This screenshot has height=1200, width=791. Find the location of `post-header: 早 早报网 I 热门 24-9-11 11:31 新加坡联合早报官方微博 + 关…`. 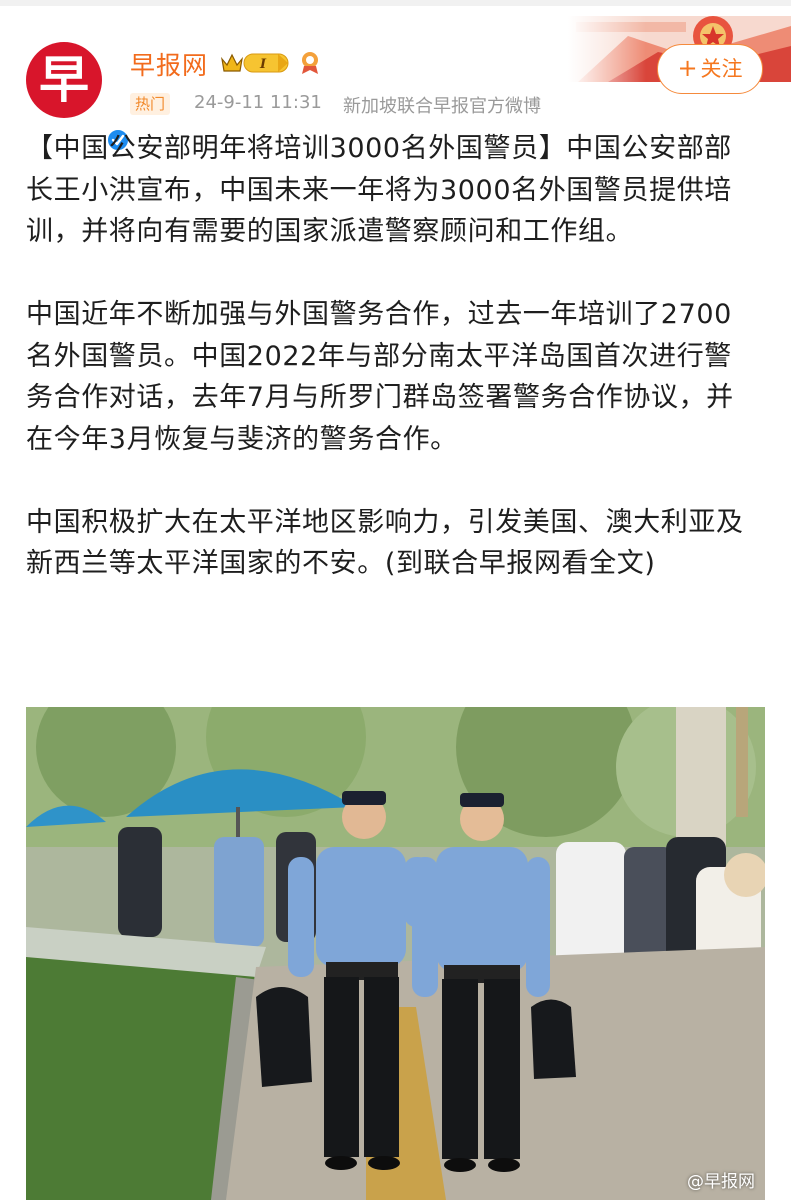

post-header: 早 早报网 I 热门 24-9-11 11:31 新加坡联合早报官方微博 + 关… is located at coordinates (395, 79).